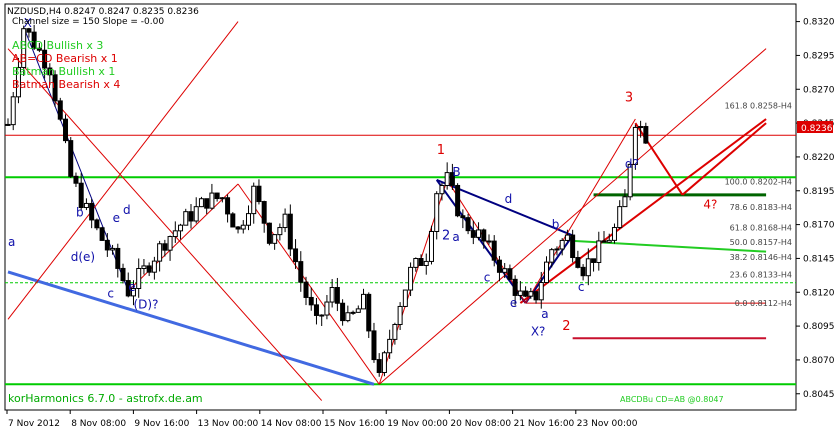 This screenshot has height=434, width=837. Describe the element at coordinates (98, 424) in the screenshot. I see `x-tick-label: 8 Nov 08:00` at that location.